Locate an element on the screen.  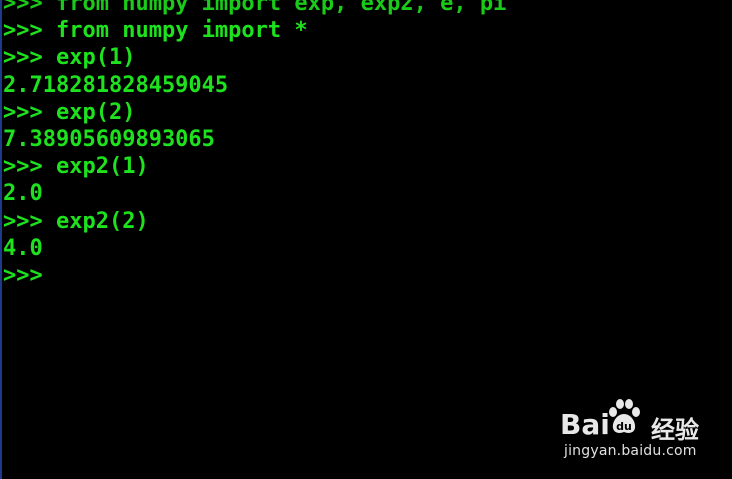
baidu-jingyan-watermark: Bai du 经验 jingyan.baidu.com is located at coordinates (643, 433).